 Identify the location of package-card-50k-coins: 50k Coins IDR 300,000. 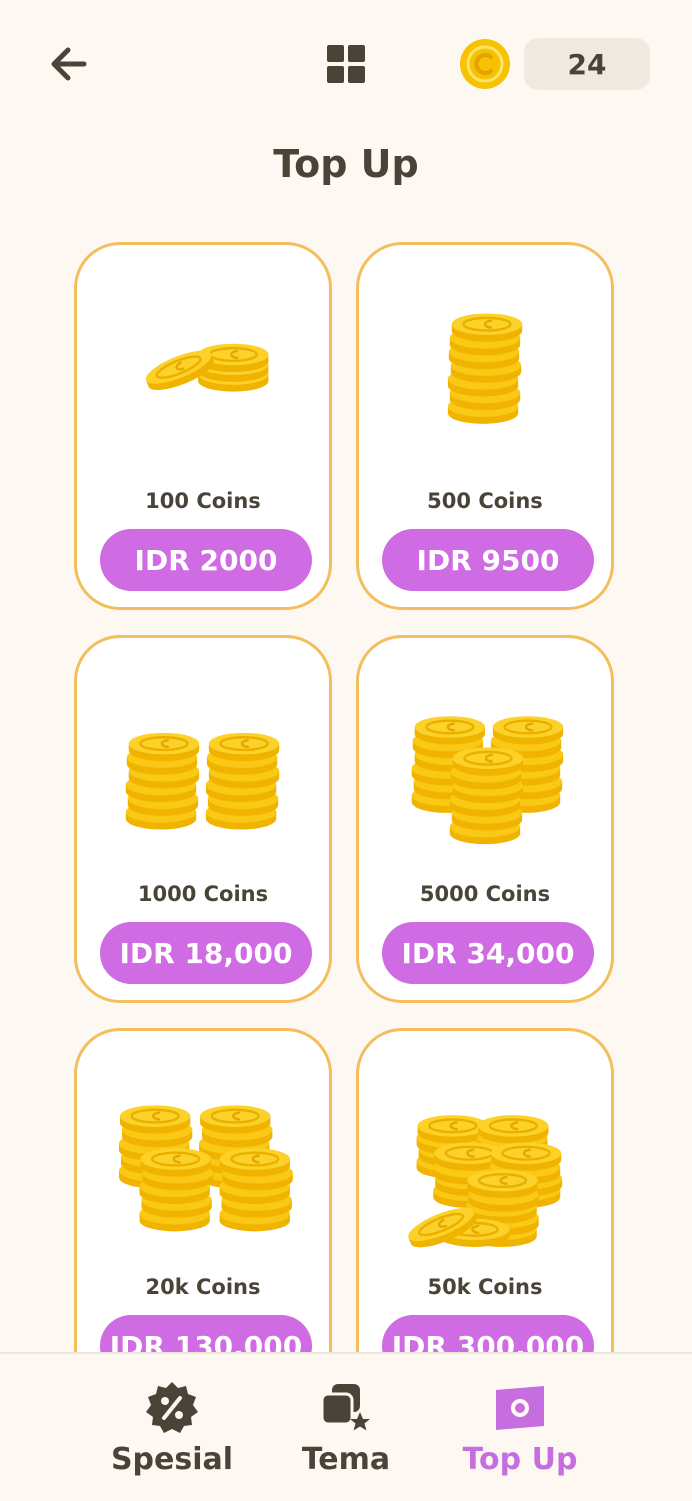
(485, 1190).